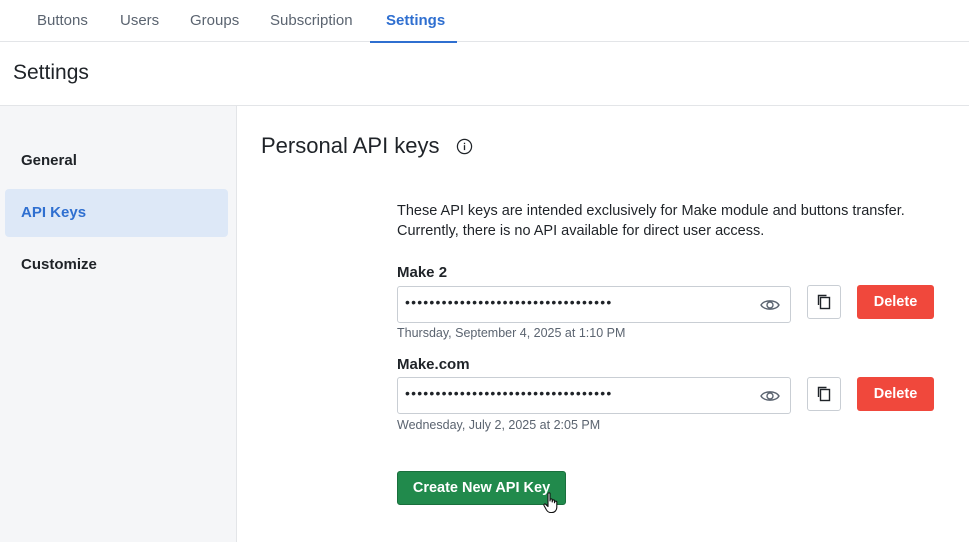 The height and width of the screenshot is (542, 969). What do you see at coordinates (550, 503) in the screenshot?
I see `hand-cursor-icon` at bounding box center [550, 503].